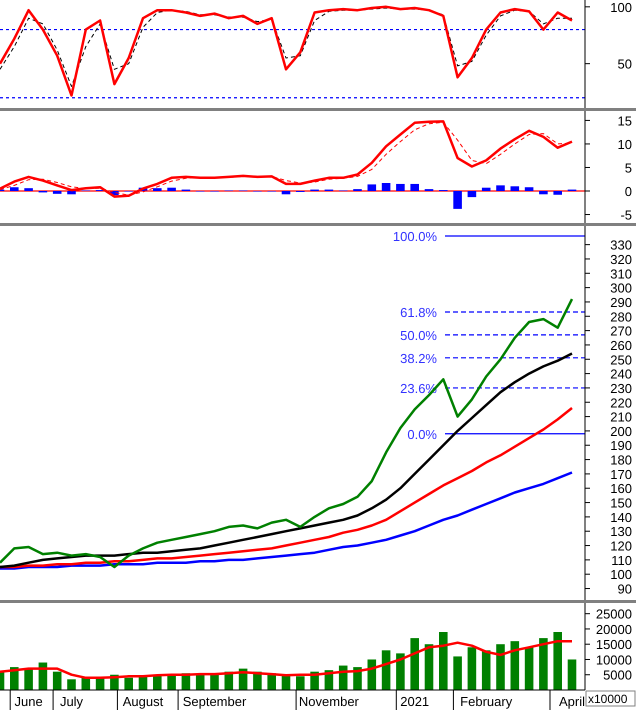  What do you see at coordinates (621, 259) in the screenshot?
I see `axis-label: 320` at bounding box center [621, 259].